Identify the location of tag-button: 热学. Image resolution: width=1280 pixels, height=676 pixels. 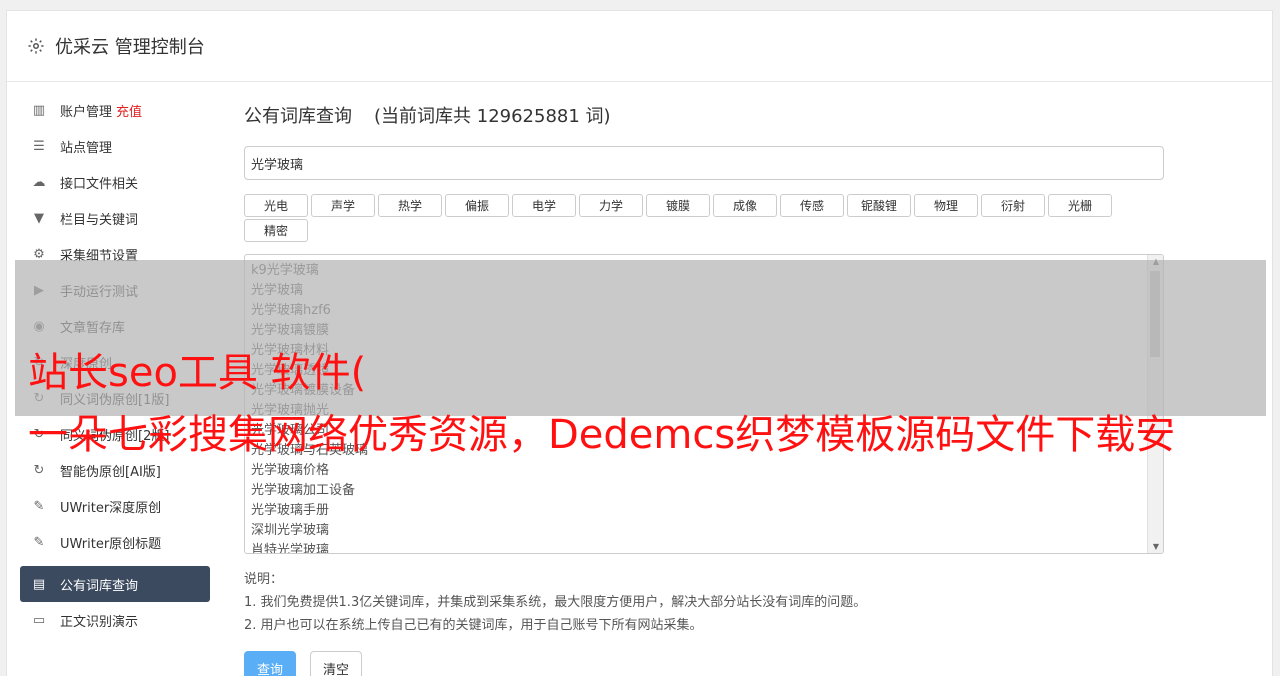
(410, 205).